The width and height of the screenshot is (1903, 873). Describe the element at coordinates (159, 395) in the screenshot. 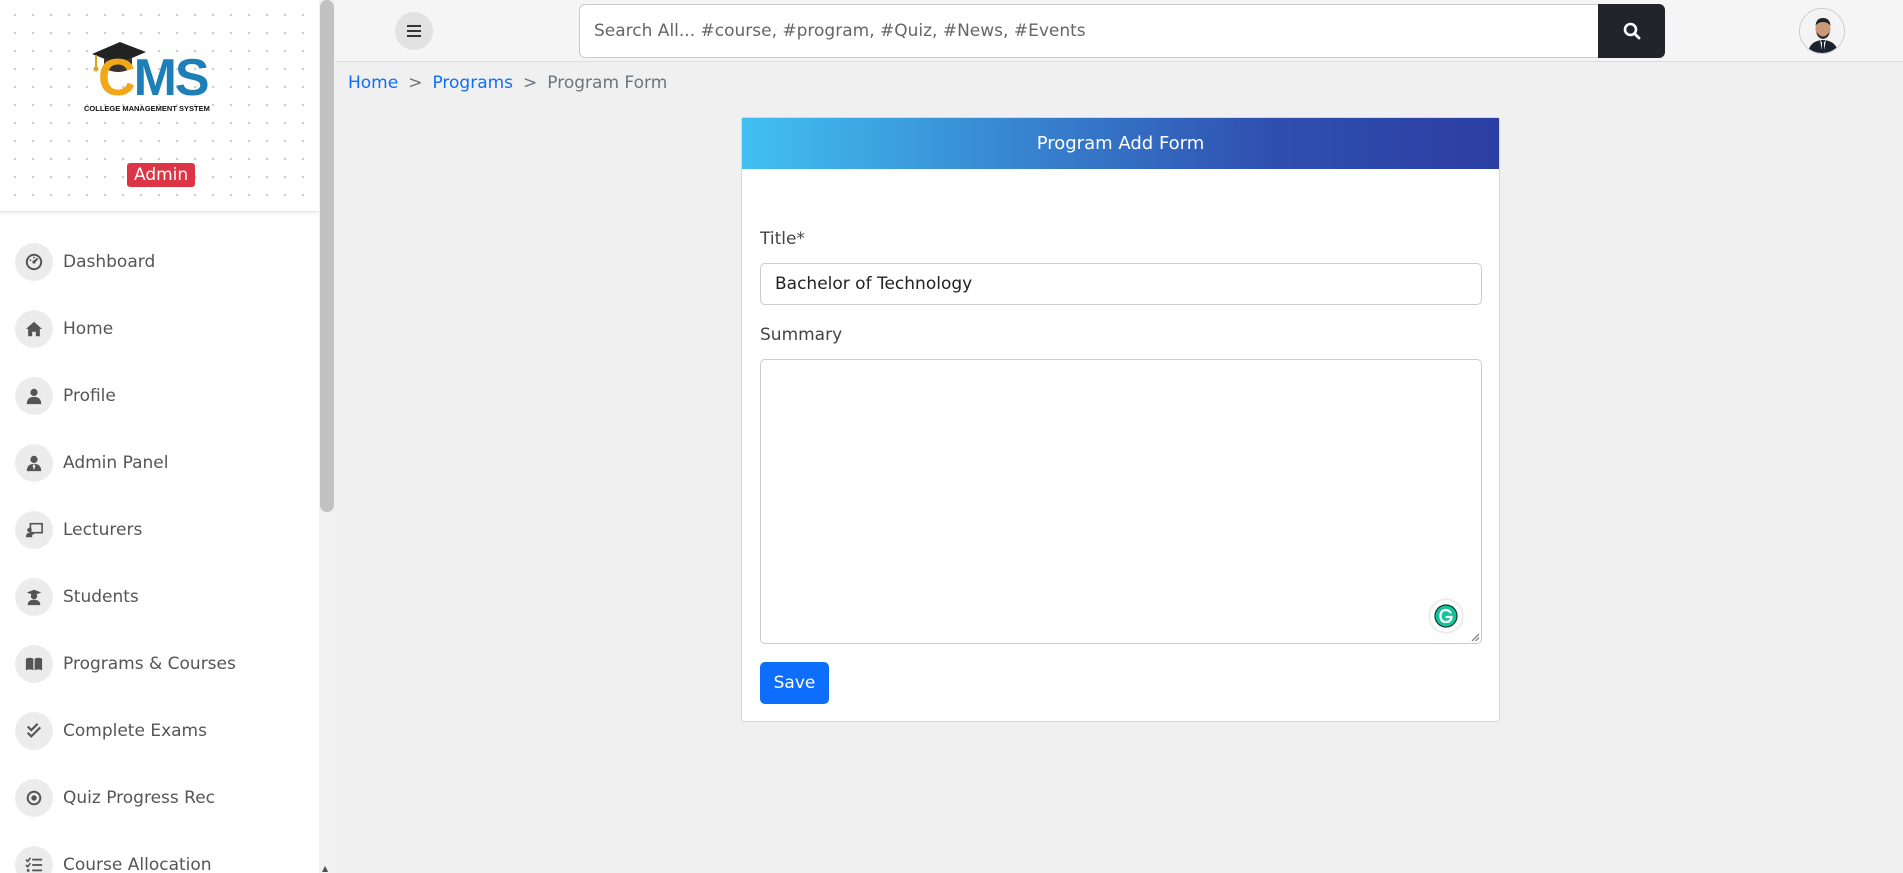

I see `sidebar-item-profile: Profile` at that location.